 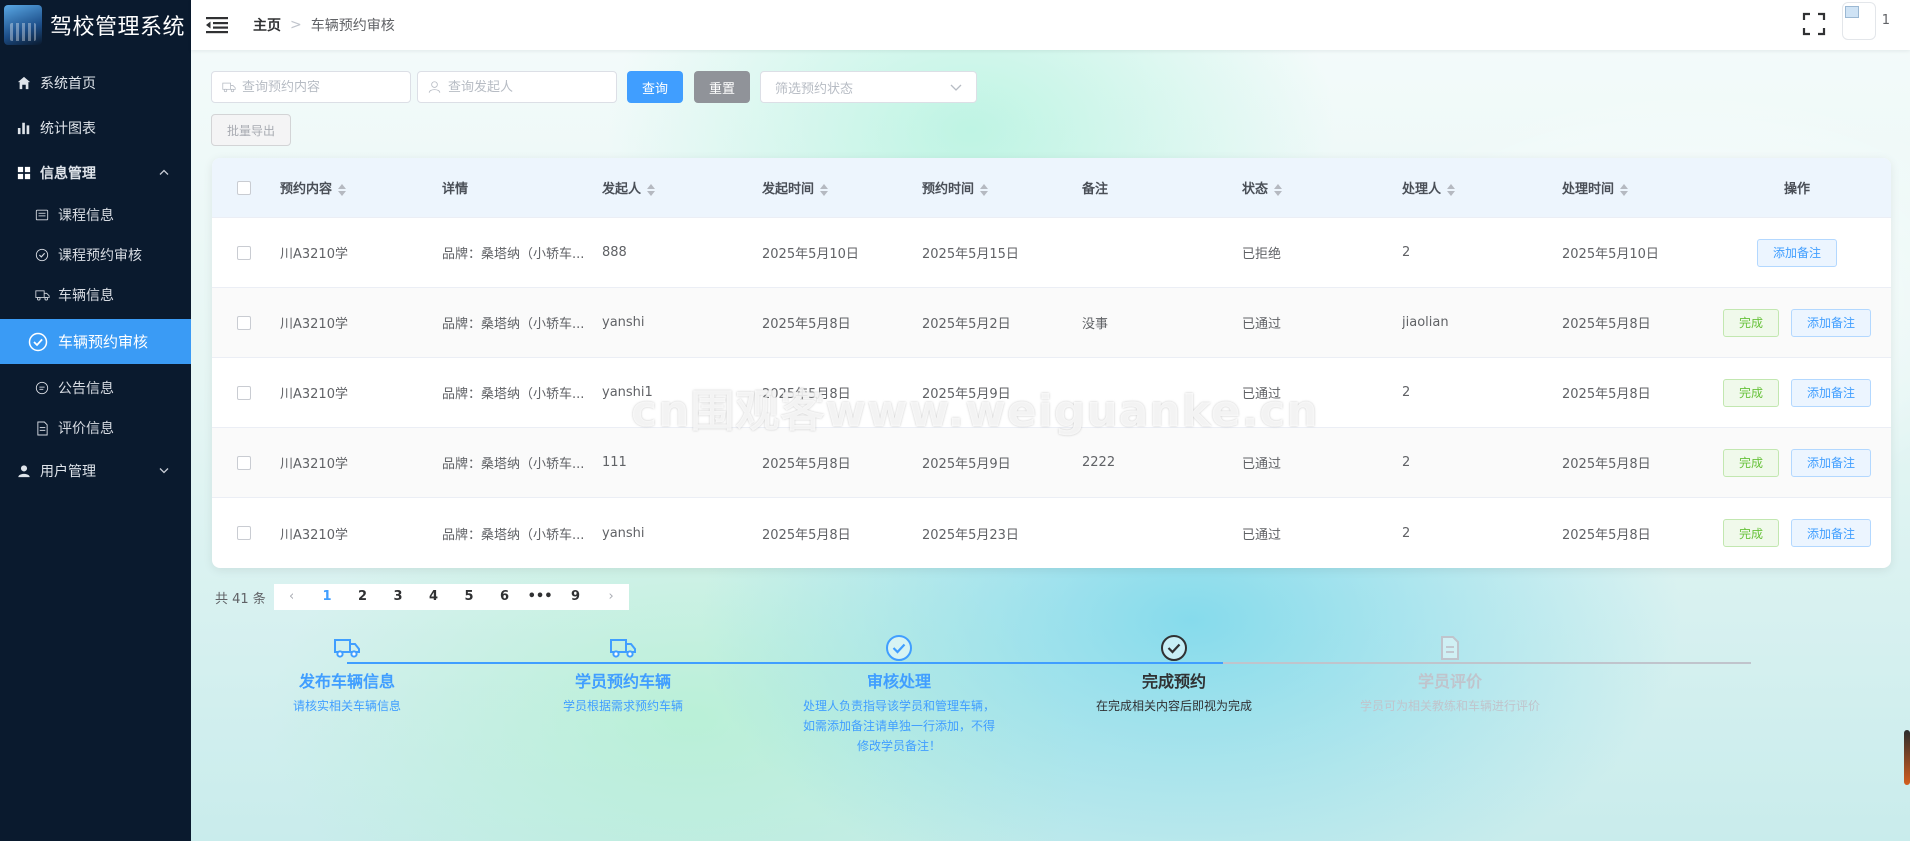 What do you see at coordinates (1859, 21) in the screenshot?
I see `avatar` at bounding box center [1859, 21].